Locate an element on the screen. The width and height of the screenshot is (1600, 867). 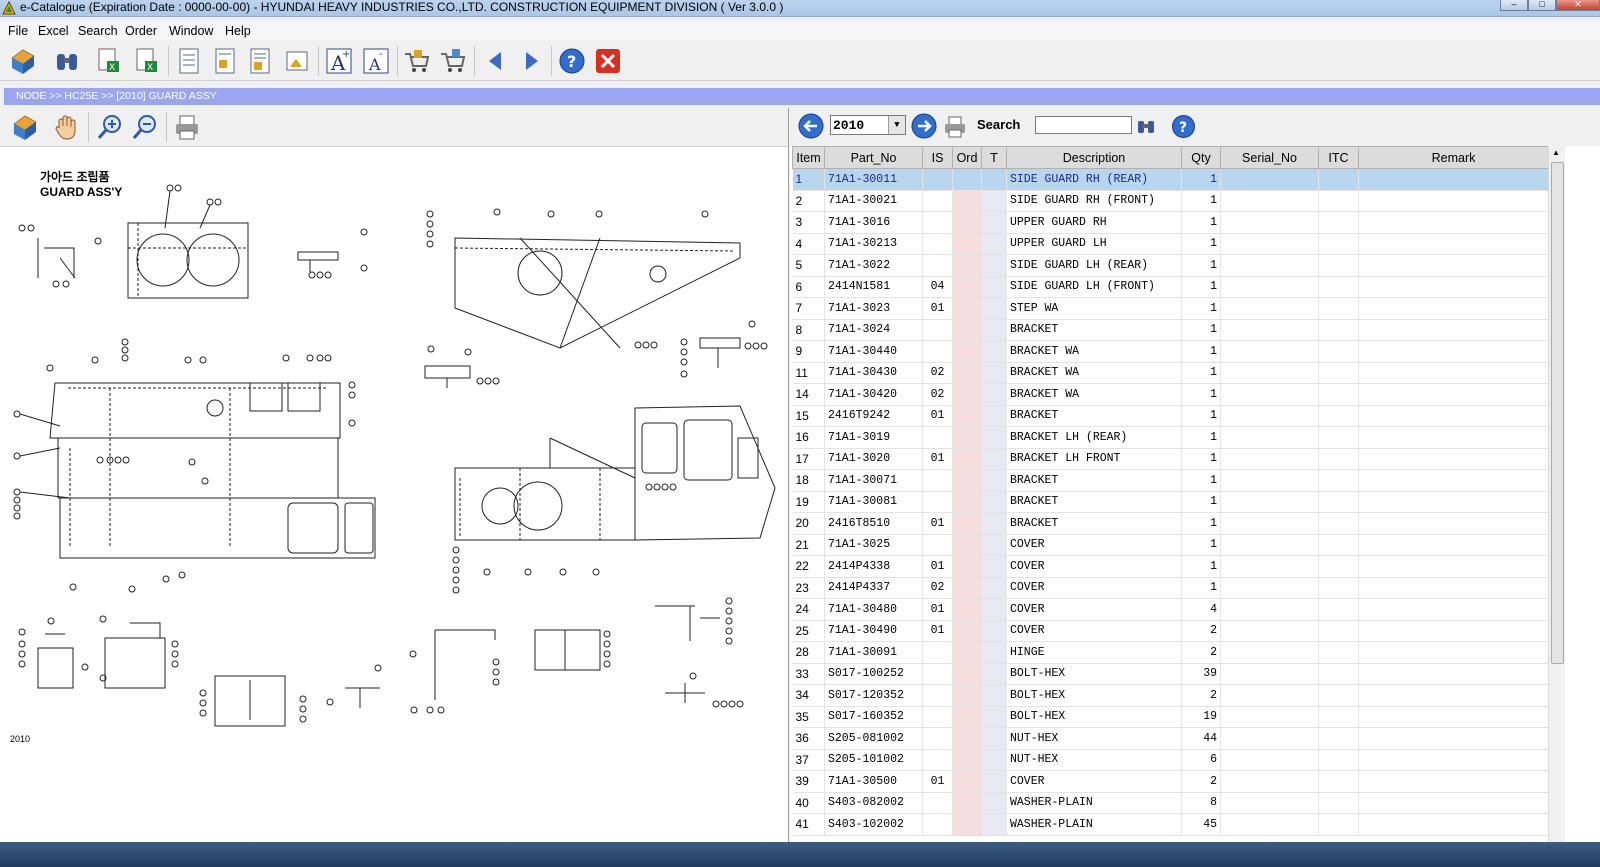
menu-window: Window is located at coordinates (191, 31).